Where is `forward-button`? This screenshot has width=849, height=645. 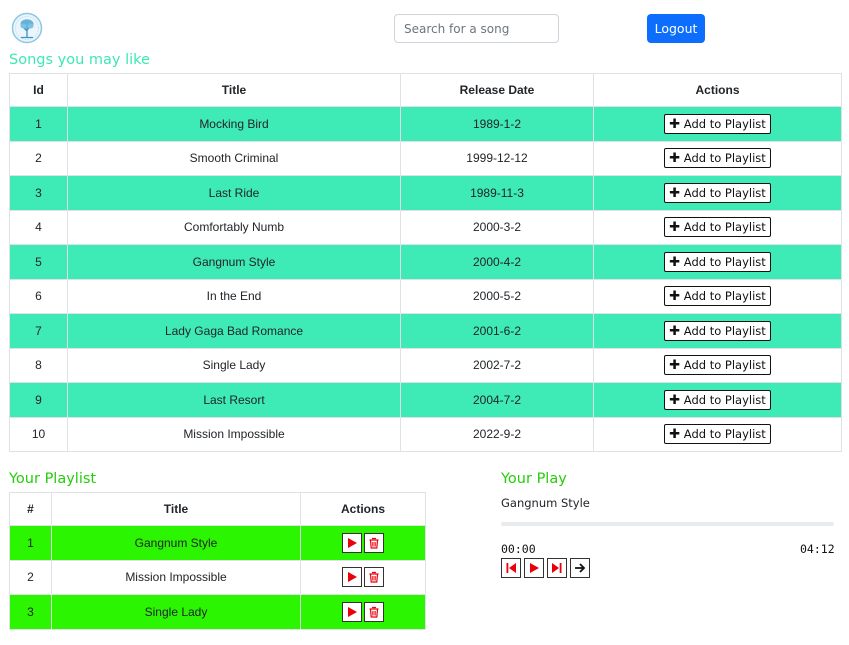 forward-button is located at coordinates (580, 568).